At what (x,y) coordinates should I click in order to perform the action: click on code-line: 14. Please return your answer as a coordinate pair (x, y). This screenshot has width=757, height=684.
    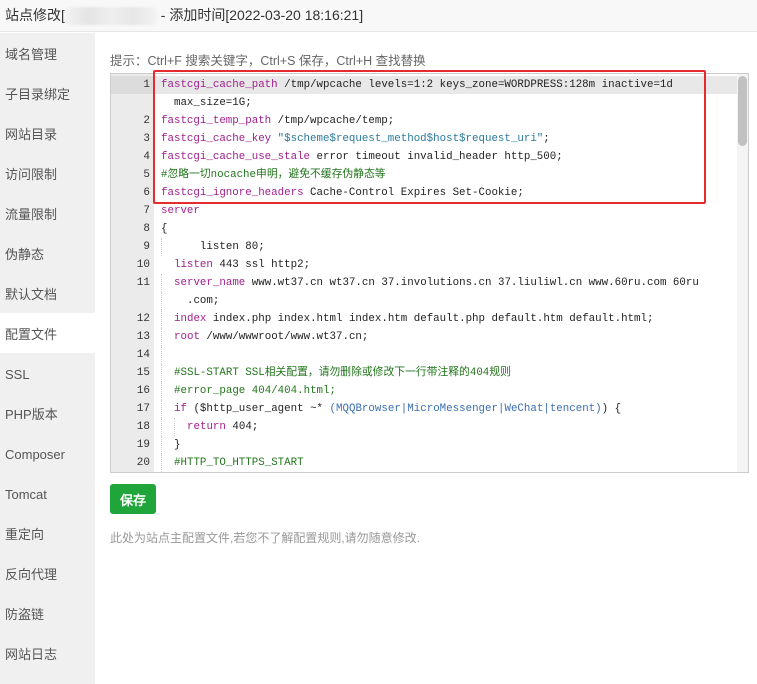
    Looking at the image, I should click on (424, 355).